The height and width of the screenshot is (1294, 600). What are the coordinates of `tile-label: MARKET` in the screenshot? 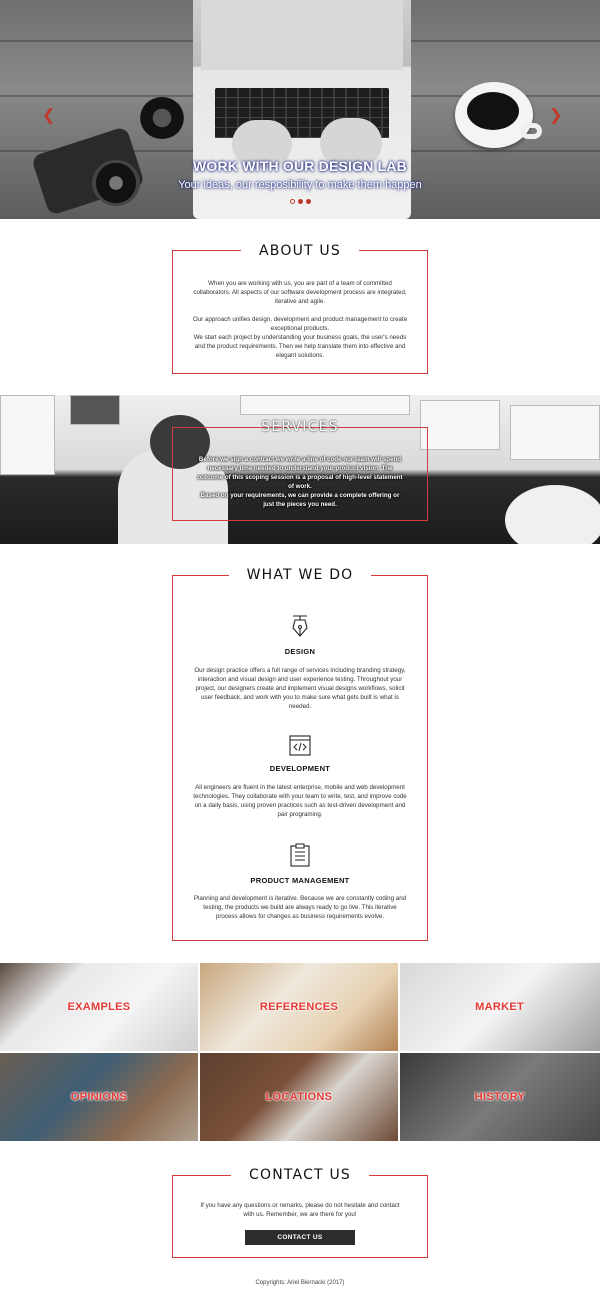 It's located at (499, 1007).